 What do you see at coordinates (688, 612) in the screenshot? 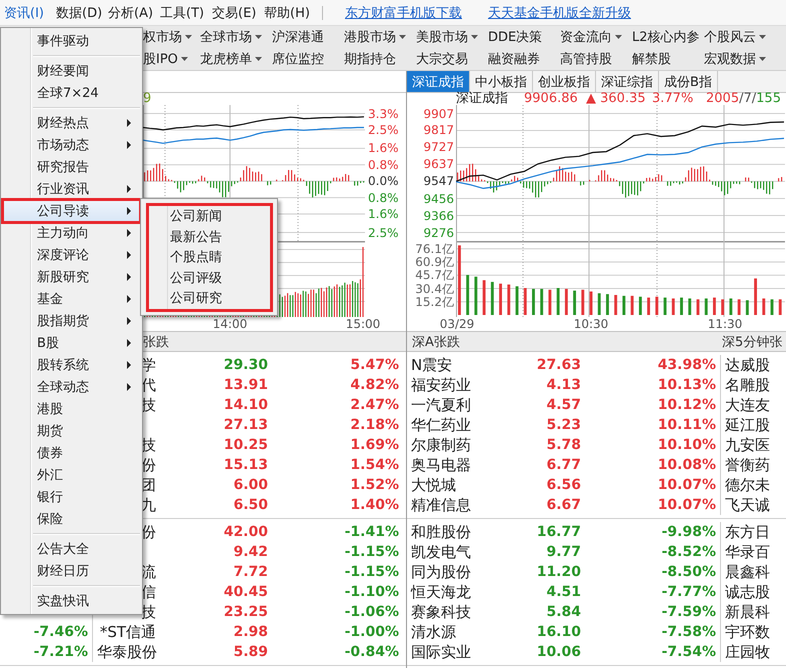
I see `table-cell-text: -7.59%` at bounding box center [688, 612].